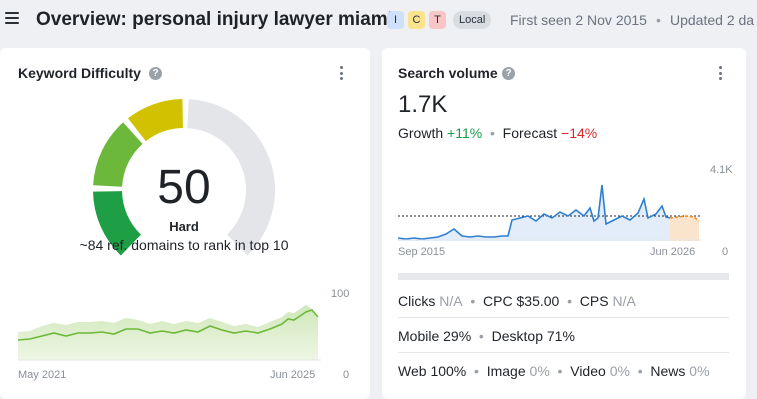 The width and height of the screenshot is (757, 399). Describe the element at coordinates (118, 154) in the screenshot. I see `gauge-segment-medium` at that location.